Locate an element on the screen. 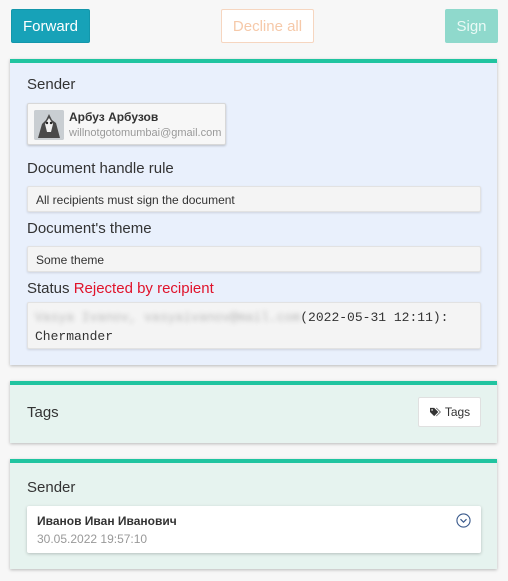  tags-button: Tags is located at coordinates (449, 412).